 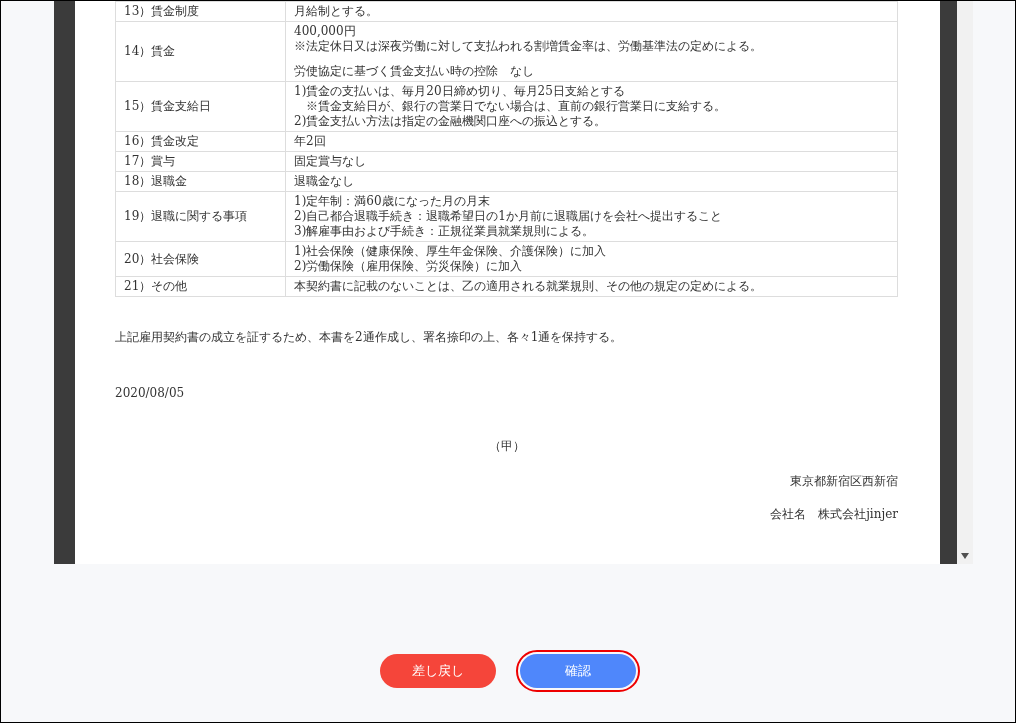 What do you see at coordinates (965, 556) in the screenshot?
I see `down-arrow-icon` at bounding box center [965, 556].